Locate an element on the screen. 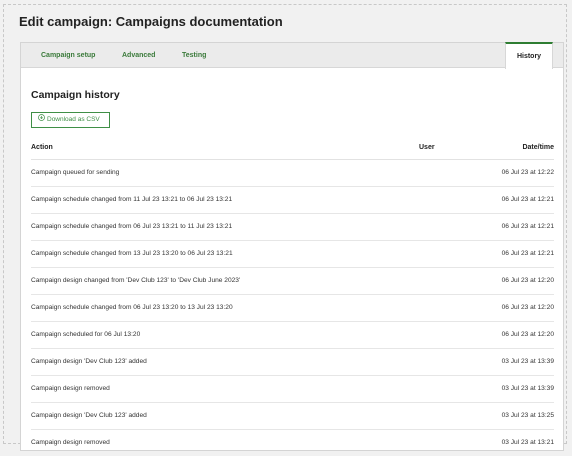  column-header-datetime: Date/time is located at coordinates (538, 147).